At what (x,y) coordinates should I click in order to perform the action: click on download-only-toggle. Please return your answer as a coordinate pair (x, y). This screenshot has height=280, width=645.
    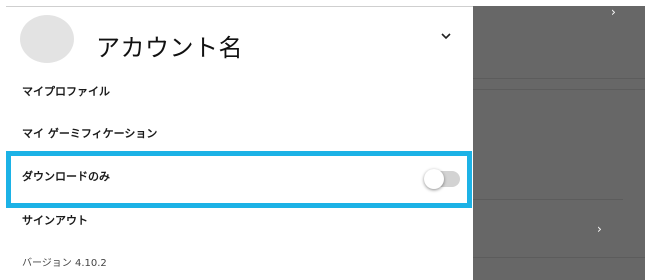
    Looking at the image, I should click on (442, 179).